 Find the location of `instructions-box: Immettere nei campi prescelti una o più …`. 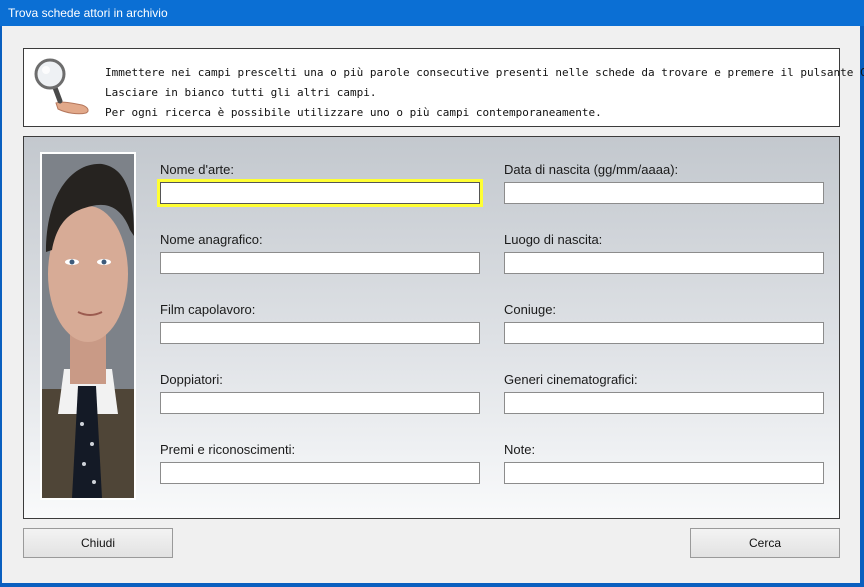

instructions-box: Immettere nei campi prescelti una o più … is located at coordinates (443, 87).